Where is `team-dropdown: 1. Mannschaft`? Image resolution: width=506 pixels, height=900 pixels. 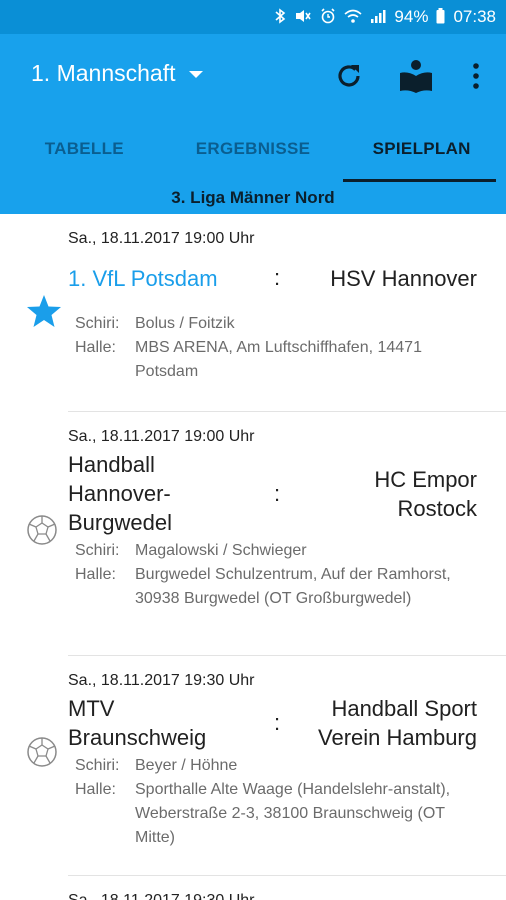 team-dropdown: 1. Mannschaft is located at coordinates (117, 73).